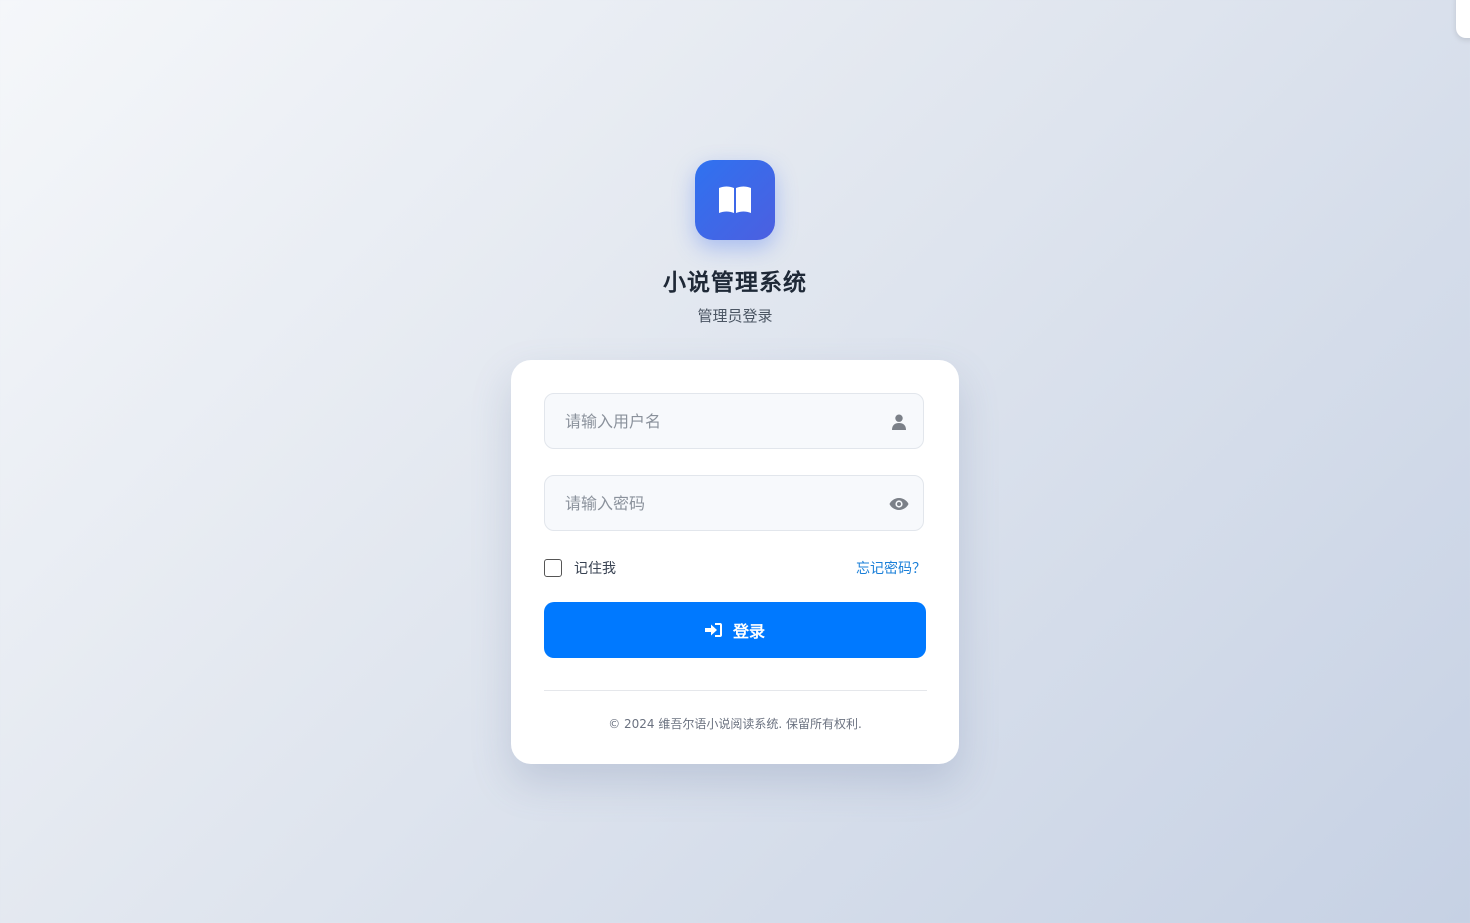 This screenshot has height=923, width=1470. I want to click on remember-checkbox, so click(553, 568).